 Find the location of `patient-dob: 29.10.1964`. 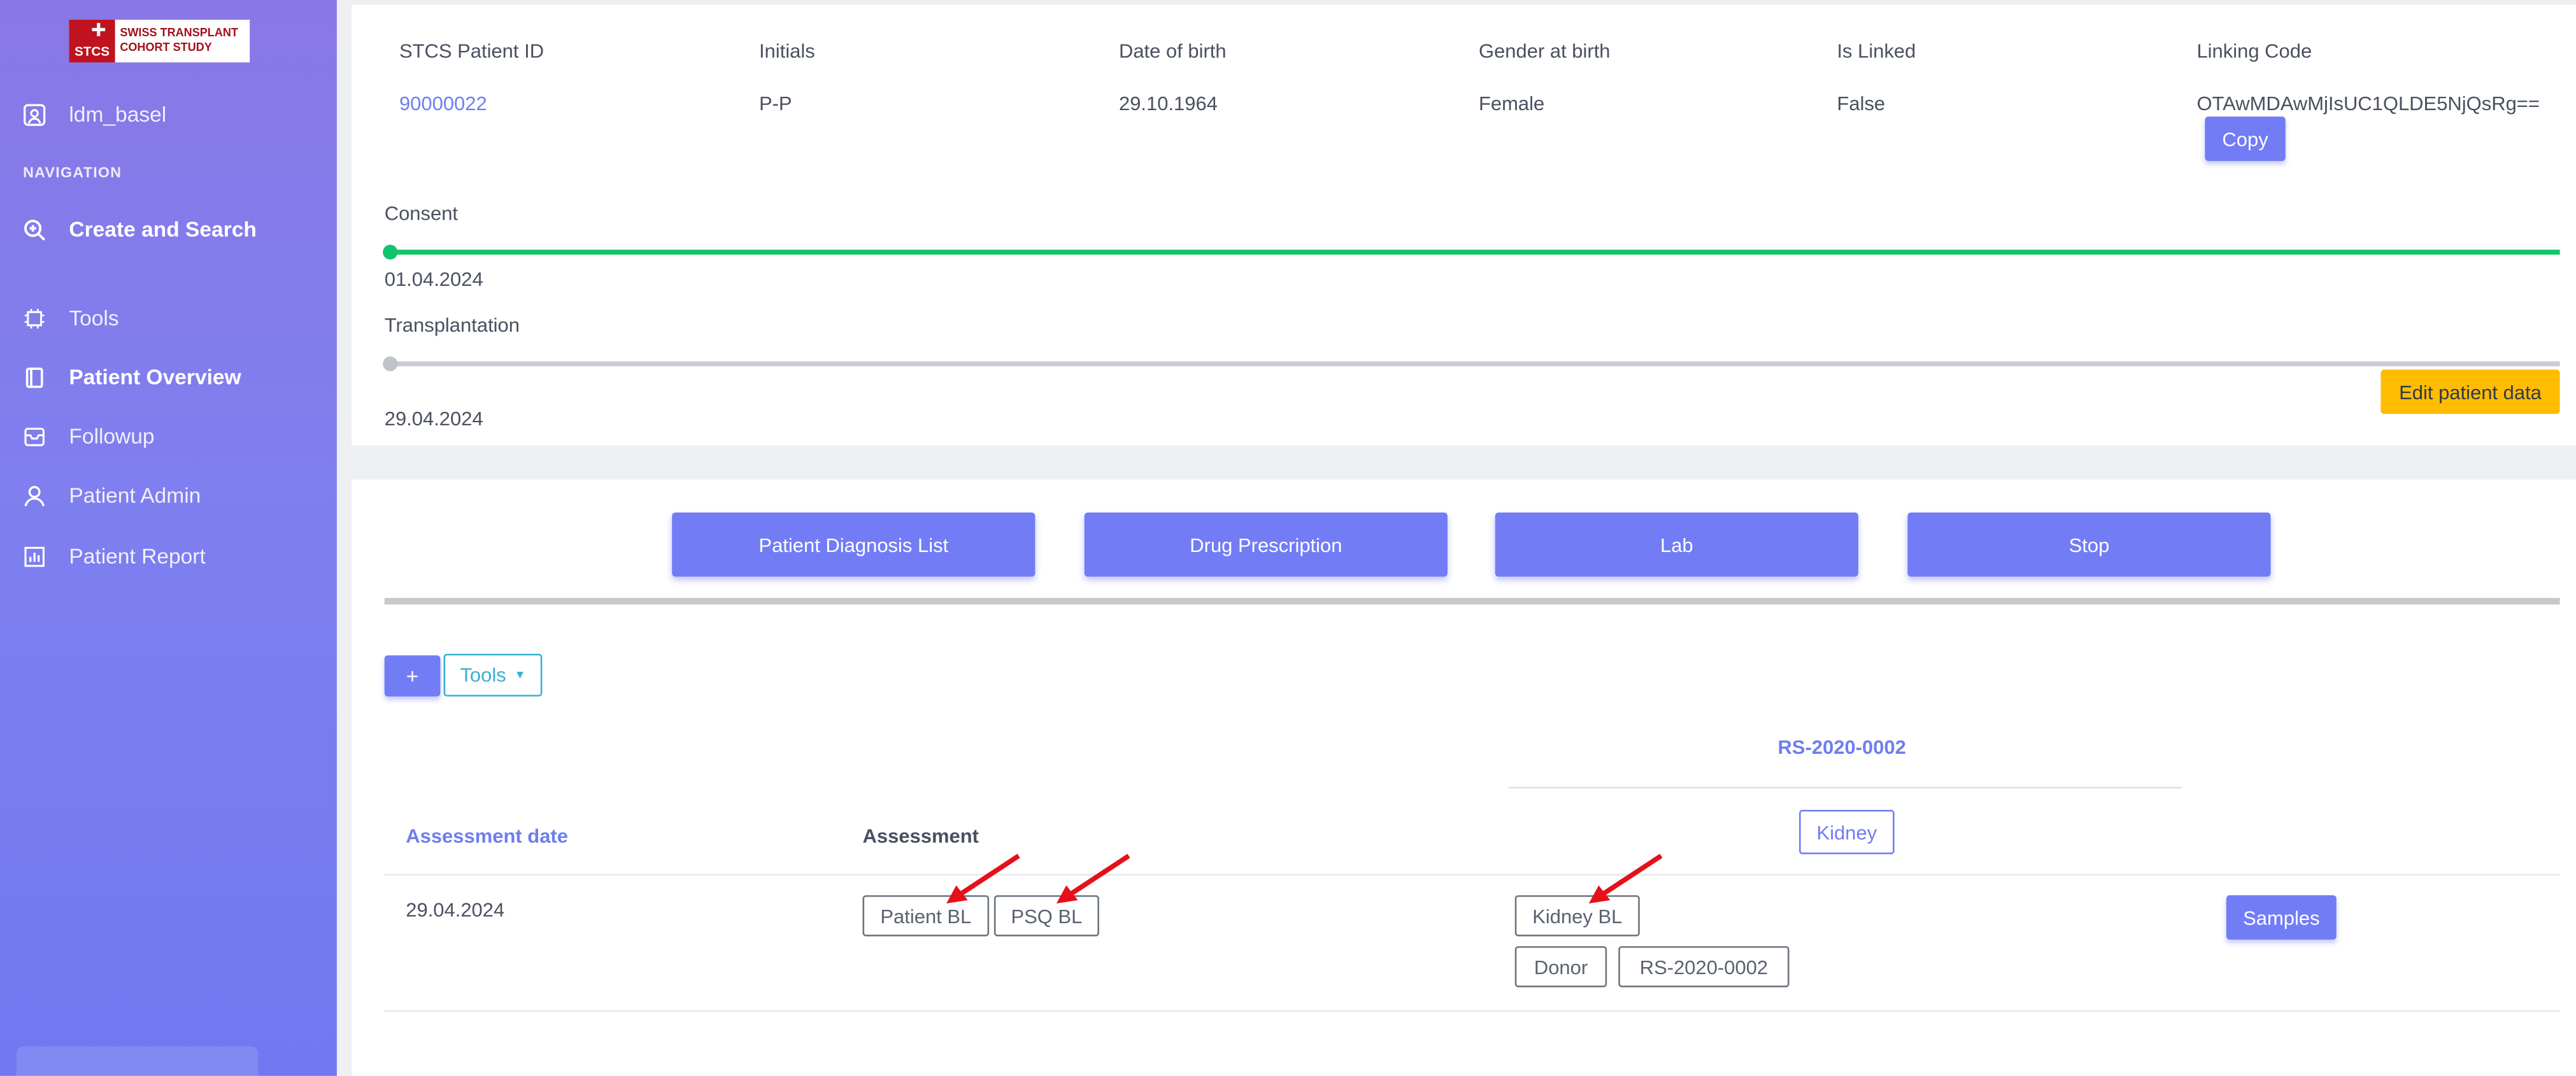

patient-dob: 29.10.1964 is located at coordinates (1168, 103).